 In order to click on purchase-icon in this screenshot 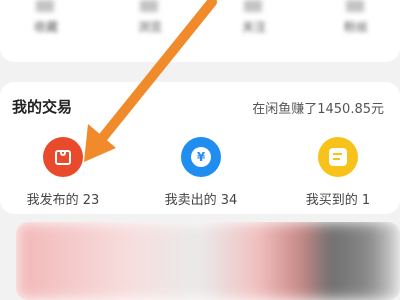, I will do `click(338, 157)`.